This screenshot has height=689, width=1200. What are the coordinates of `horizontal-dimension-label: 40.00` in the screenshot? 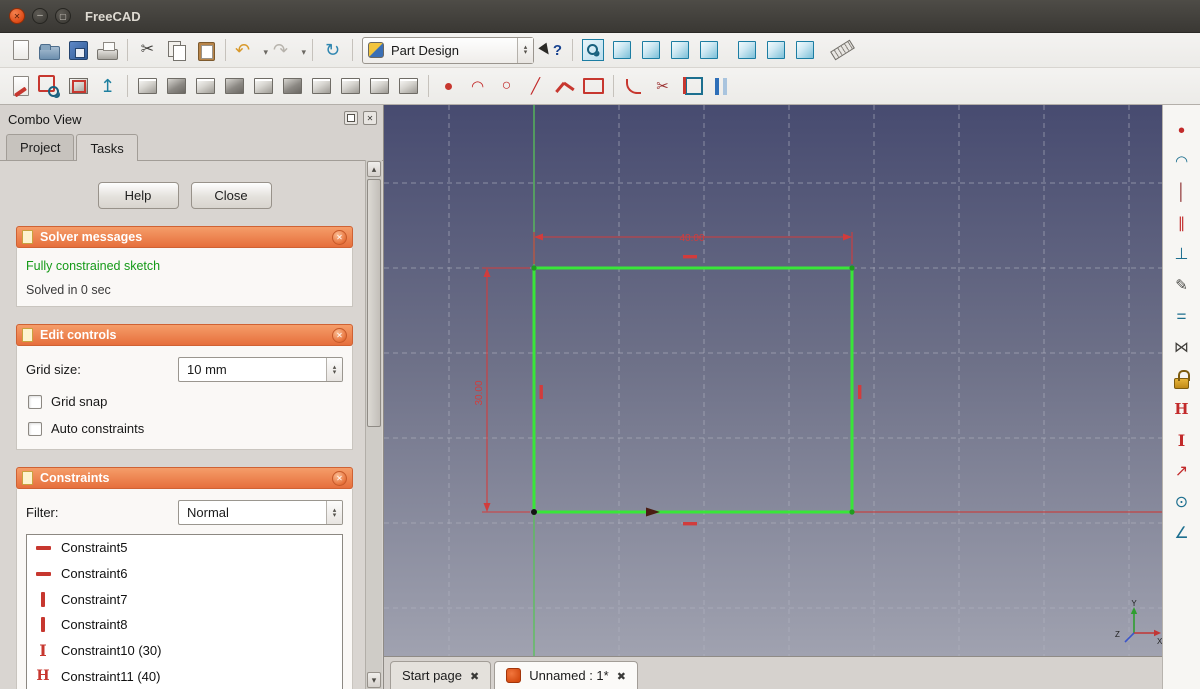 It's located at (691, 238).